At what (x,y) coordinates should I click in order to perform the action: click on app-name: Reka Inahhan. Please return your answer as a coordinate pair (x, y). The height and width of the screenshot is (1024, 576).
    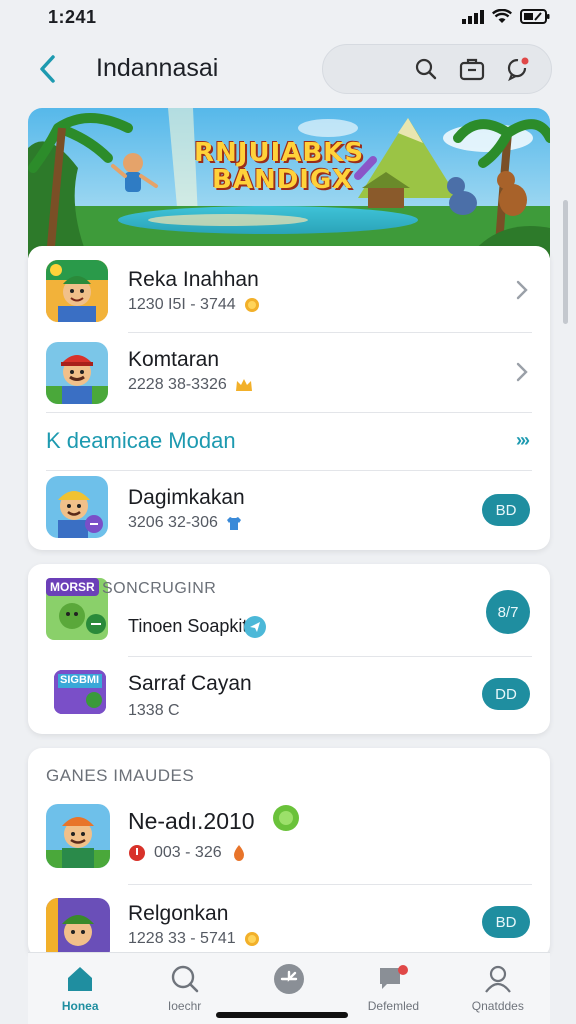
    Looking at the image, I should click on (193, 279).